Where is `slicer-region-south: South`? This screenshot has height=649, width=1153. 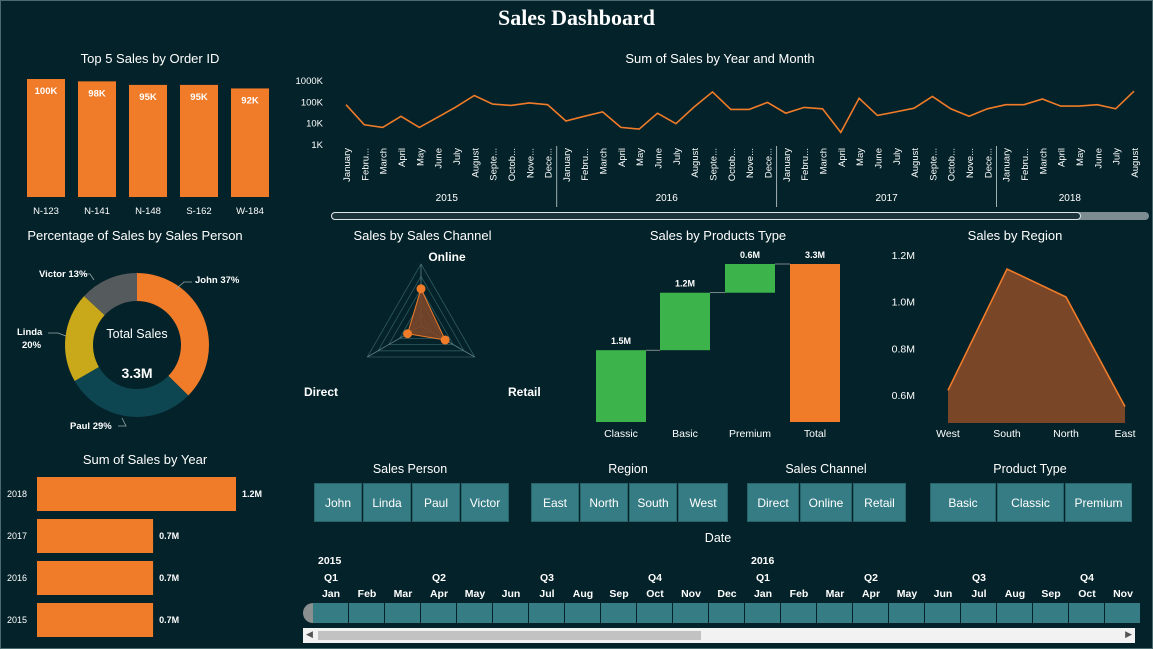
slicer-region-south: South is located at coordinates (653, 502).